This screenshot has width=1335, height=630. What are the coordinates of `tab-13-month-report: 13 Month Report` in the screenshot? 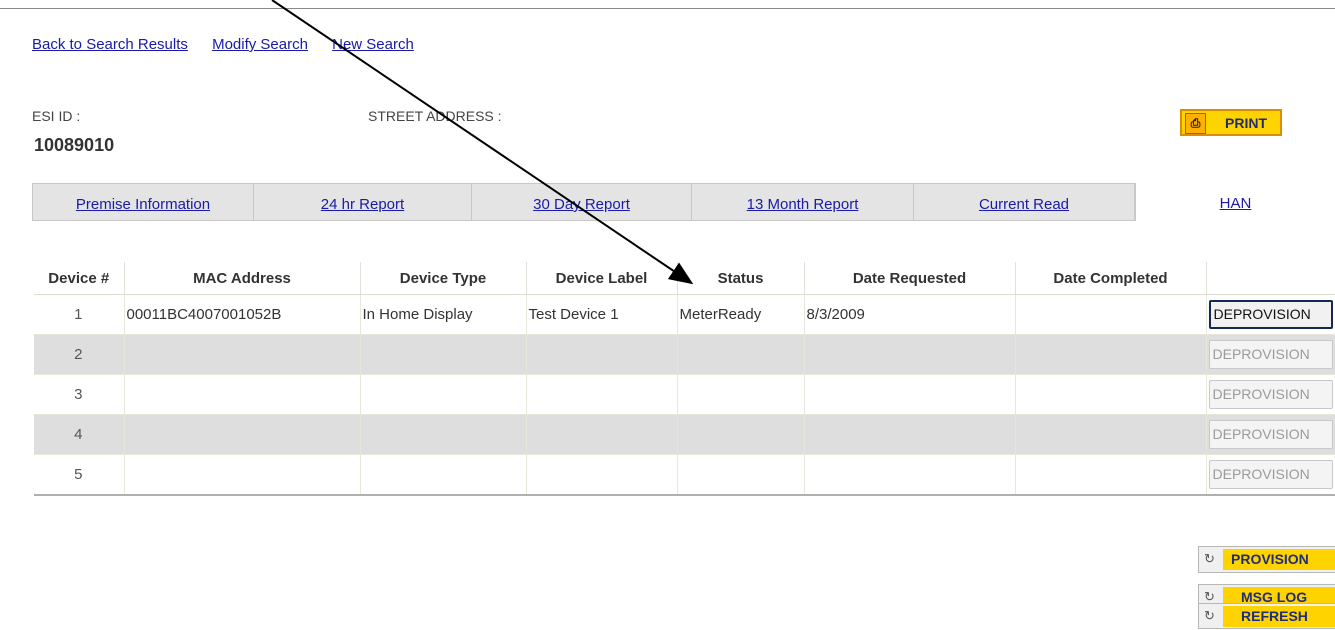 It's located at (802, 202).